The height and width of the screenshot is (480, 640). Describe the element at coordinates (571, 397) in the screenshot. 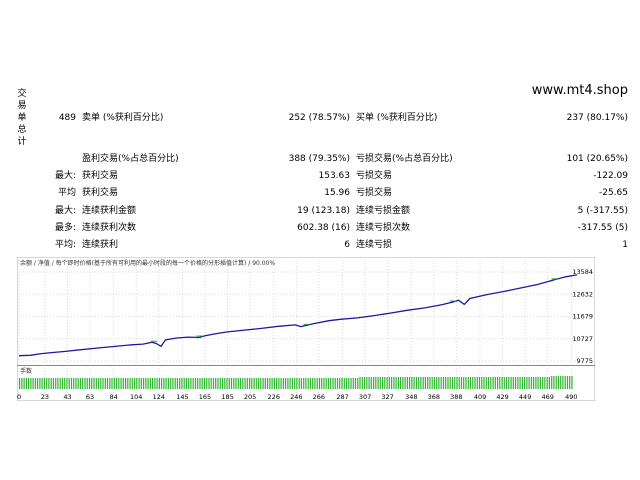

I see `x-tick-label: 490` at that location.